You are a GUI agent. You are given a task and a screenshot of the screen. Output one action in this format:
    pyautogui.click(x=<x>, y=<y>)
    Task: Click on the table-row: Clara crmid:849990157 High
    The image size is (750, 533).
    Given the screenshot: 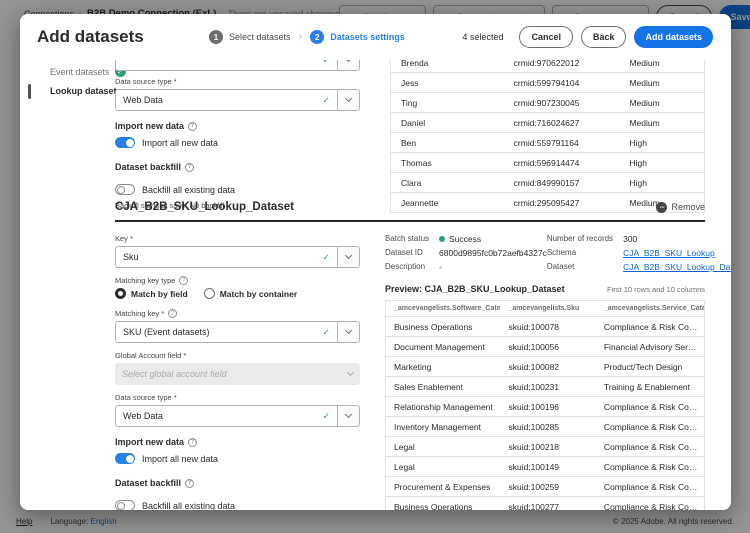 What is the action you would take?
    pyautogui.click(x=547, y=183)
    